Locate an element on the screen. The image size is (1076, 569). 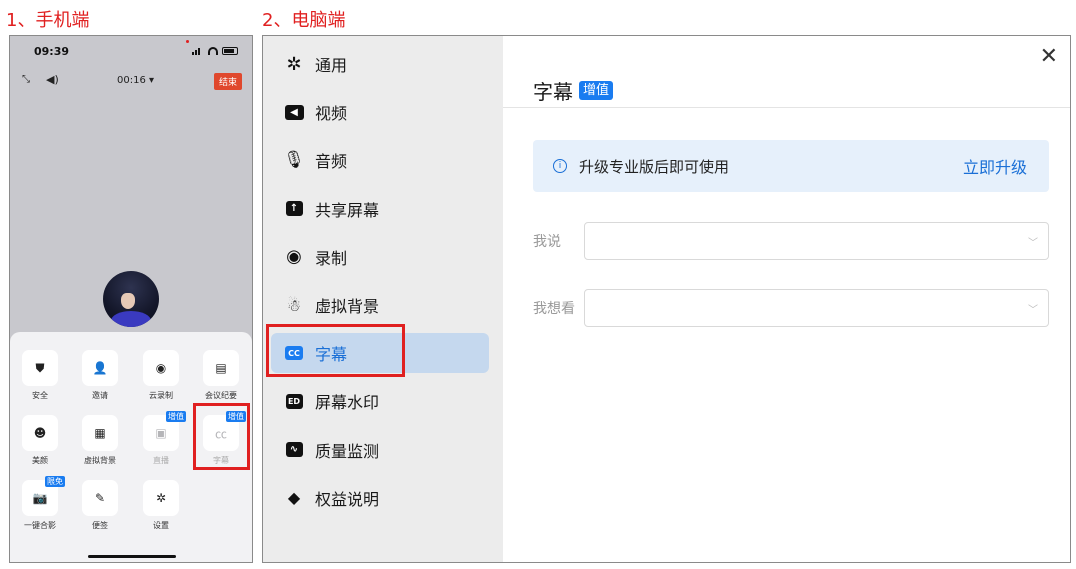
sidebar-item-label: 虚拟背景 is located at coordinates (347, 306).